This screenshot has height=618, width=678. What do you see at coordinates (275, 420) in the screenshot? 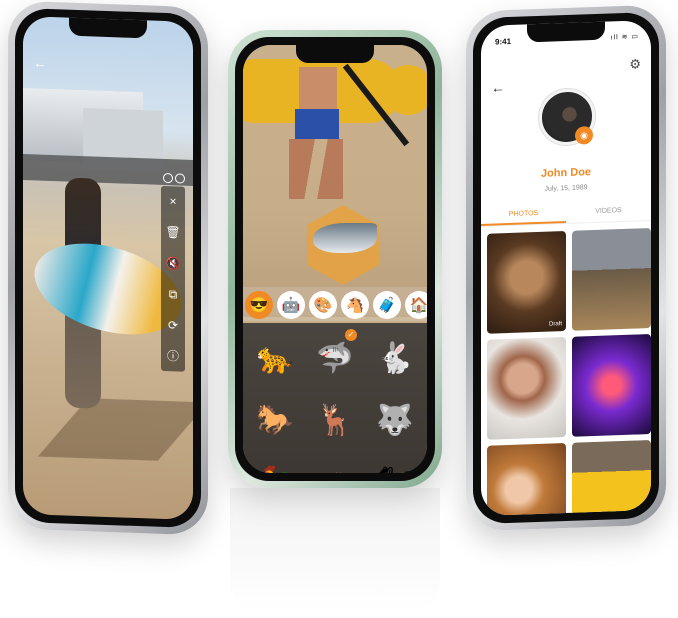
I see `animal-sticker-horse: 🐎` at bounding box center [275, 420].